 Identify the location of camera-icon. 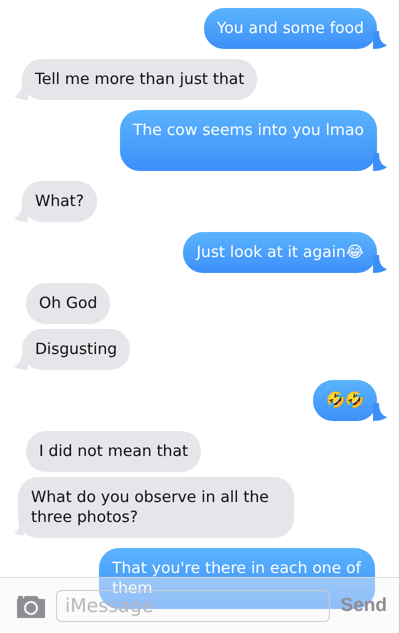
(31, 606).